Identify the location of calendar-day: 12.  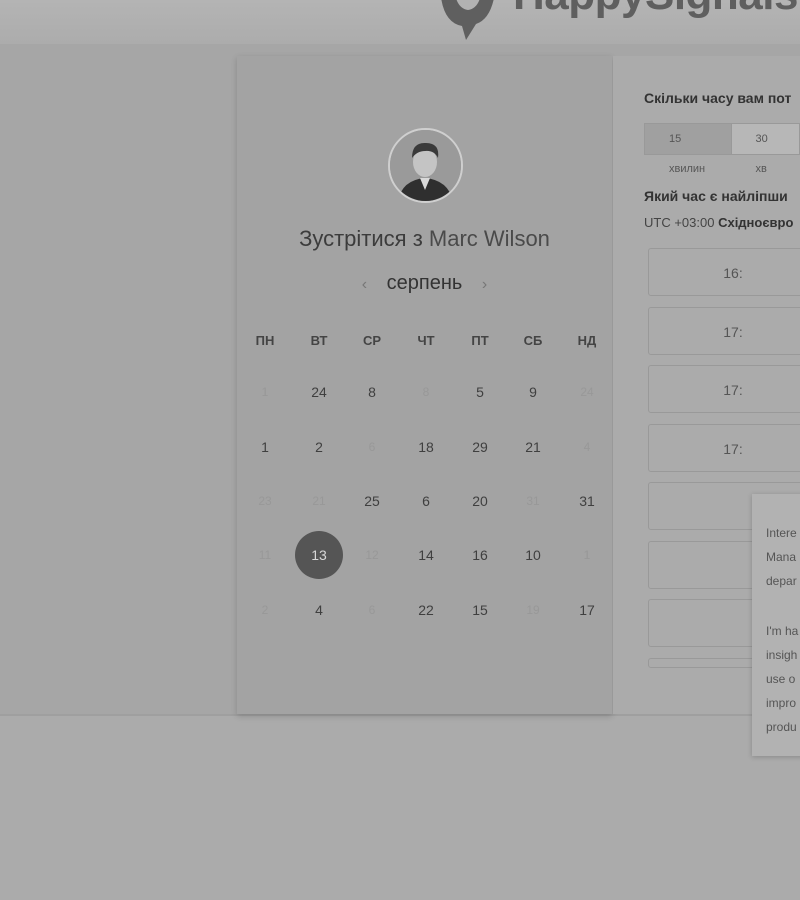
(372, 555).